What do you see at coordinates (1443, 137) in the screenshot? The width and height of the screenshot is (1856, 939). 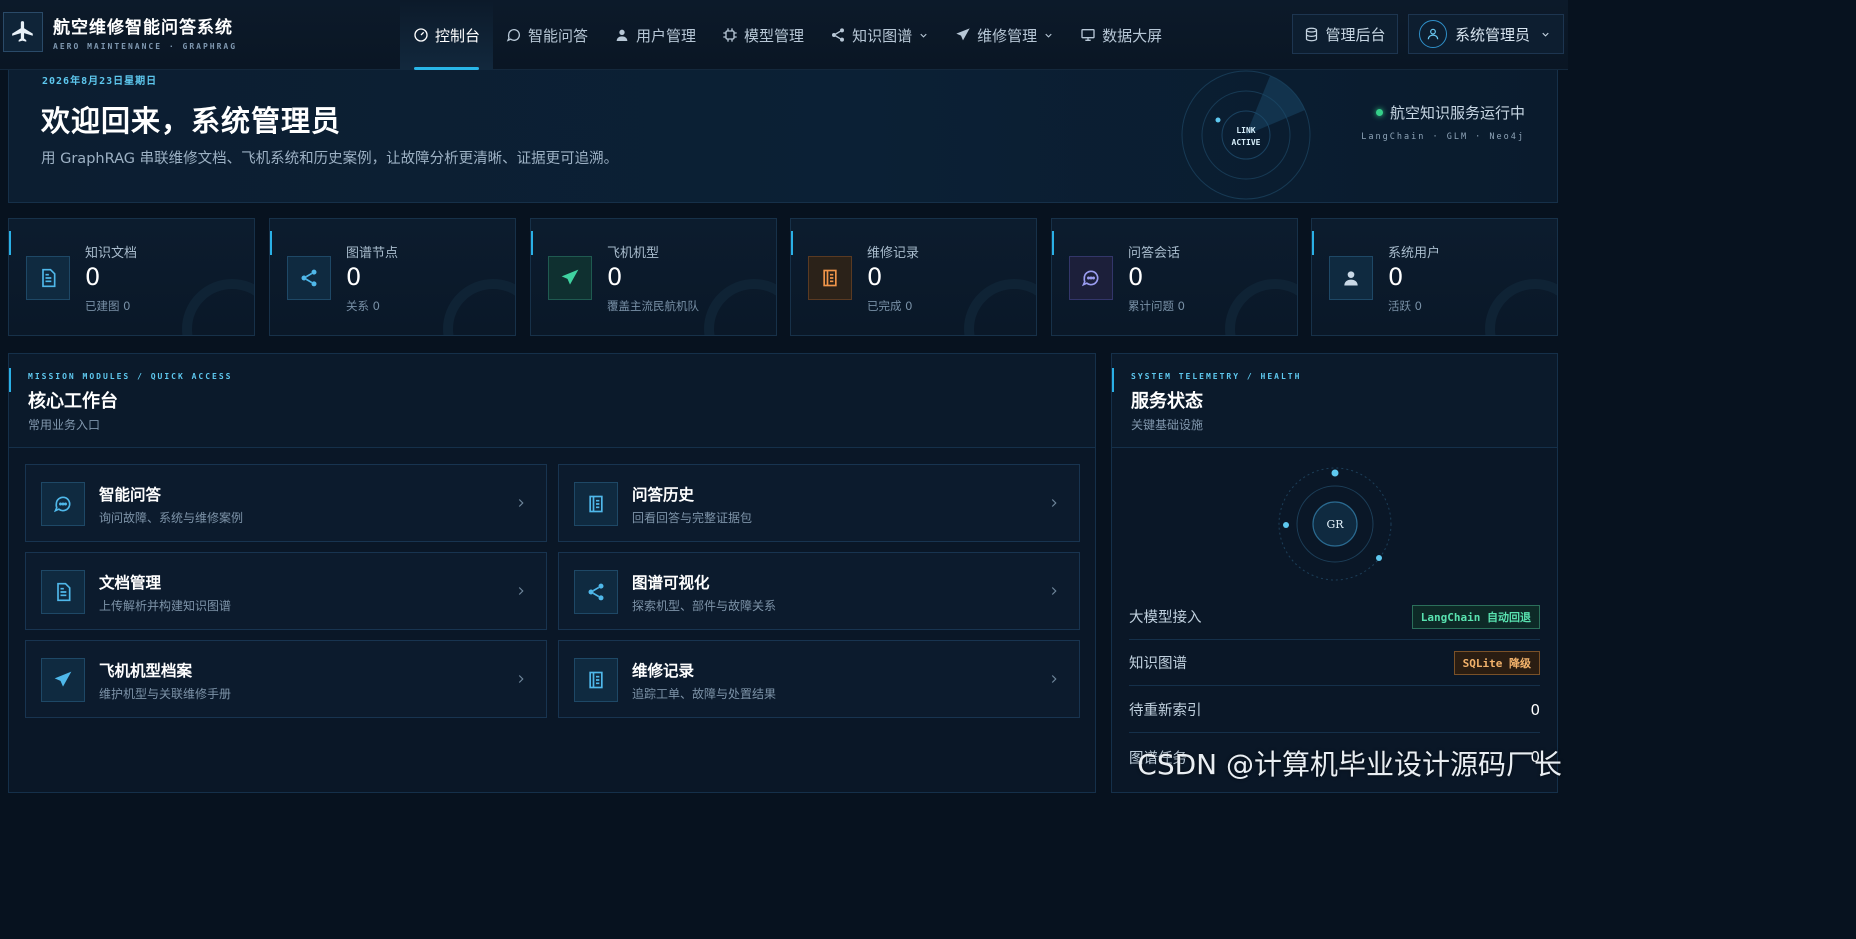 I see `tech-stack: LangChain · GLM · Neo4j` at bounding box center [1443, 137].